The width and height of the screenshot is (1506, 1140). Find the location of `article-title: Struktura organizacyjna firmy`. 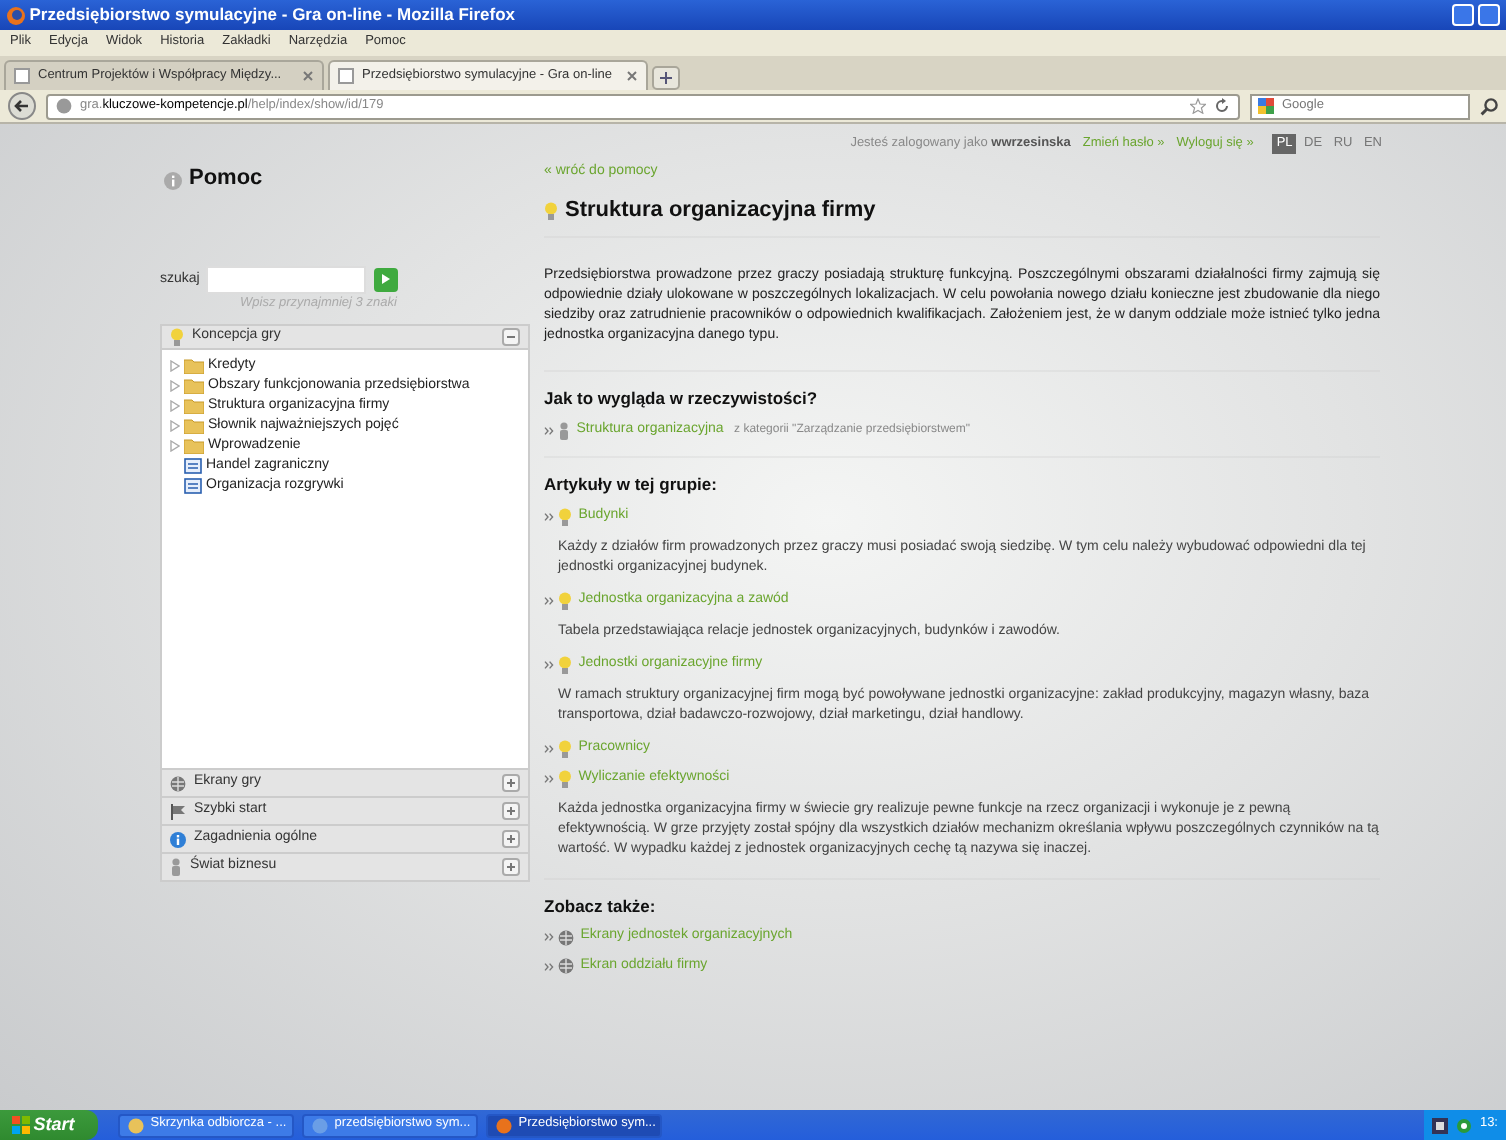

article-title: Struktura organizacyjna firmy is located at coordinates (720, 211).